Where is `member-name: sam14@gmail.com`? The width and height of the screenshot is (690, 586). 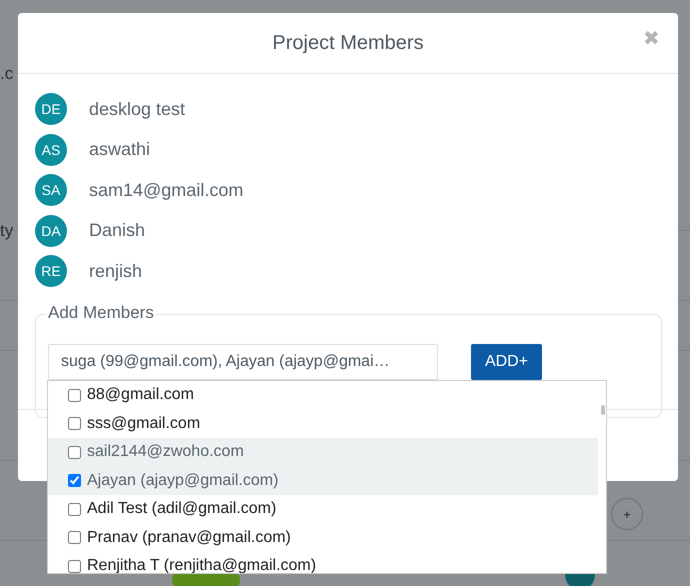
member-name: sam14@gmail.com is located at coordinates (166, 190).